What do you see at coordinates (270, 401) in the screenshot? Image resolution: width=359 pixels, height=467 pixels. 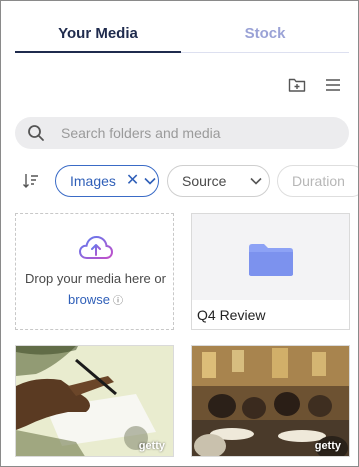 I see `media-thumbnail-restaurant: getty` at bounding box center [270, 401].